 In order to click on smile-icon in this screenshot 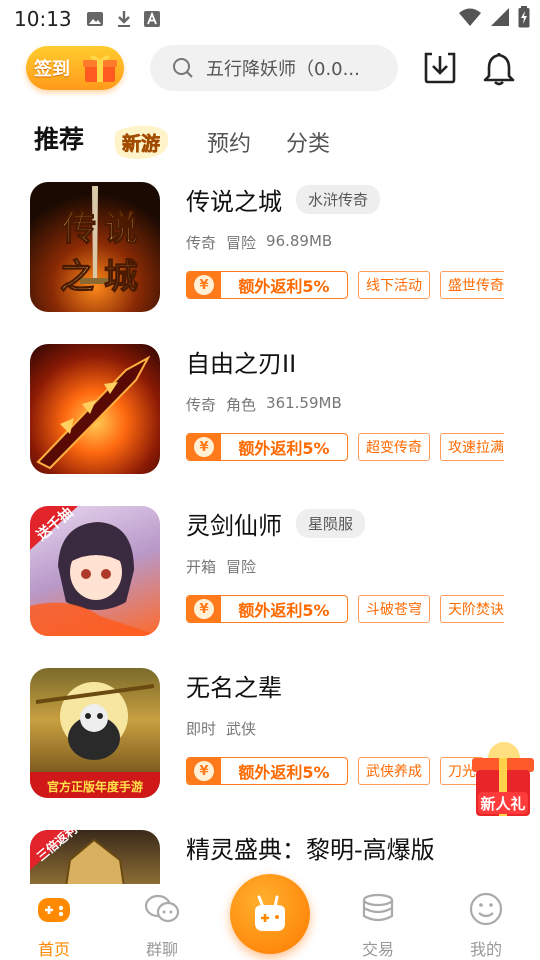, I will do `click(486, 909)`.